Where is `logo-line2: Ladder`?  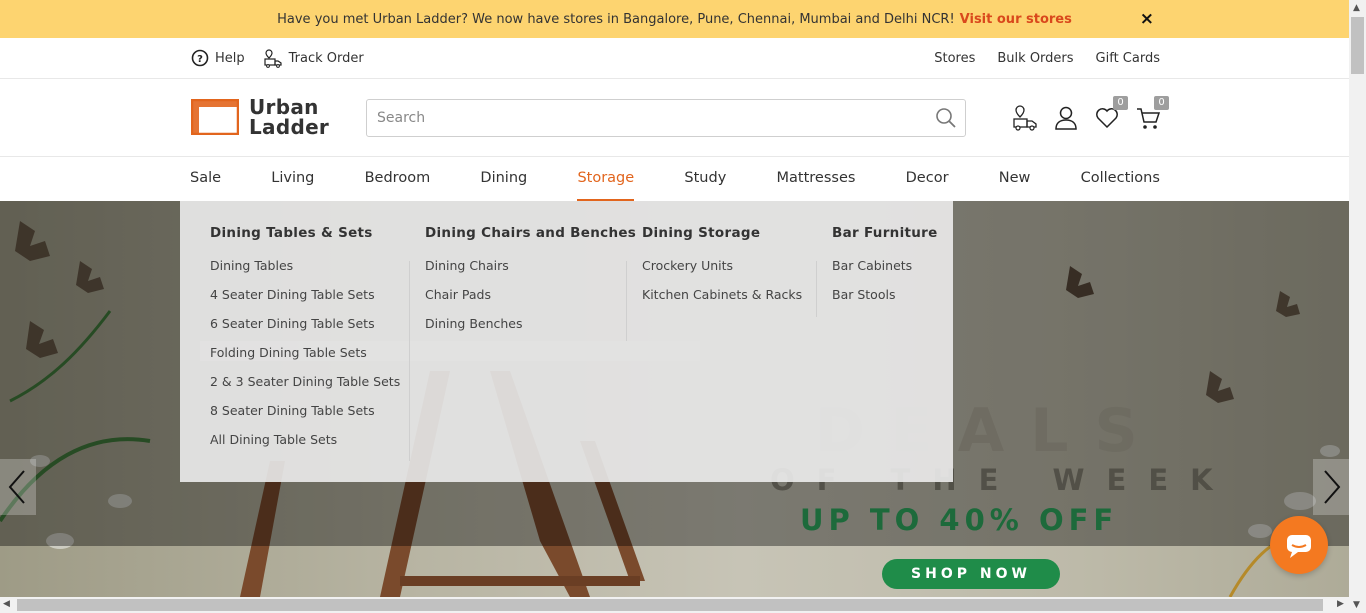
logo-line2: Ladder is located at coordinates (289, 127).